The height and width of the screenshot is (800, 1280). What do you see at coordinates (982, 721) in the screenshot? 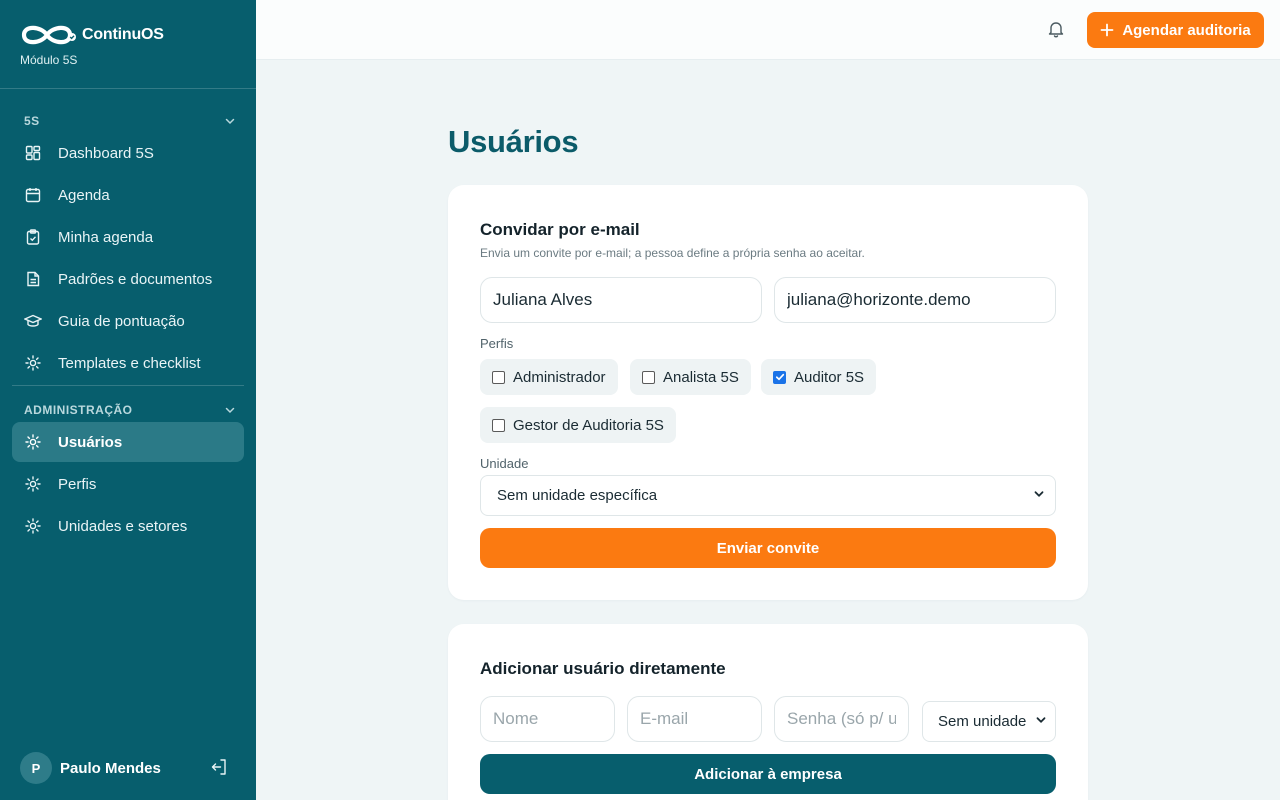
I see `direct-unit-value: Sem unidade` at bounding box center [982, 721].